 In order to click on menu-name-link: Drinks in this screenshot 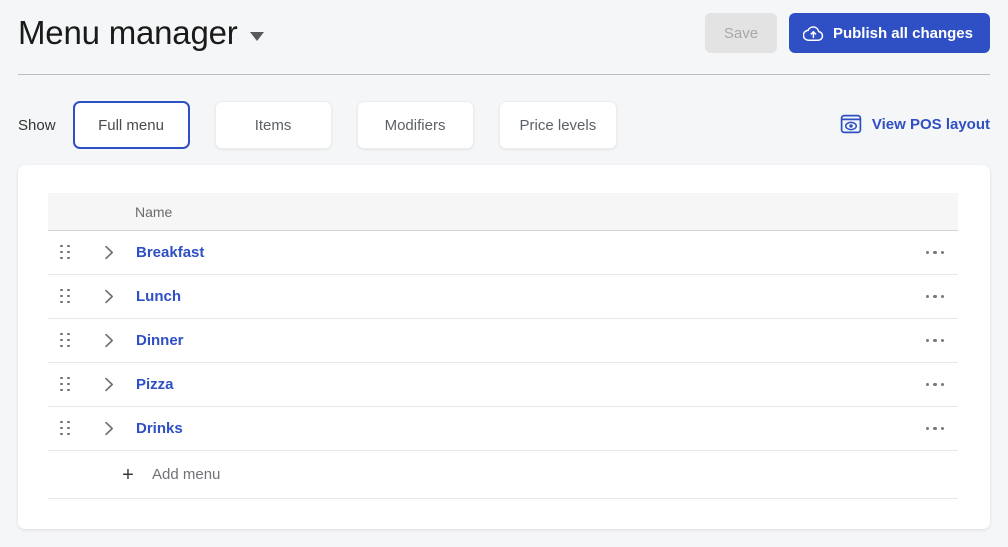, I will do `click(159, 428)`.